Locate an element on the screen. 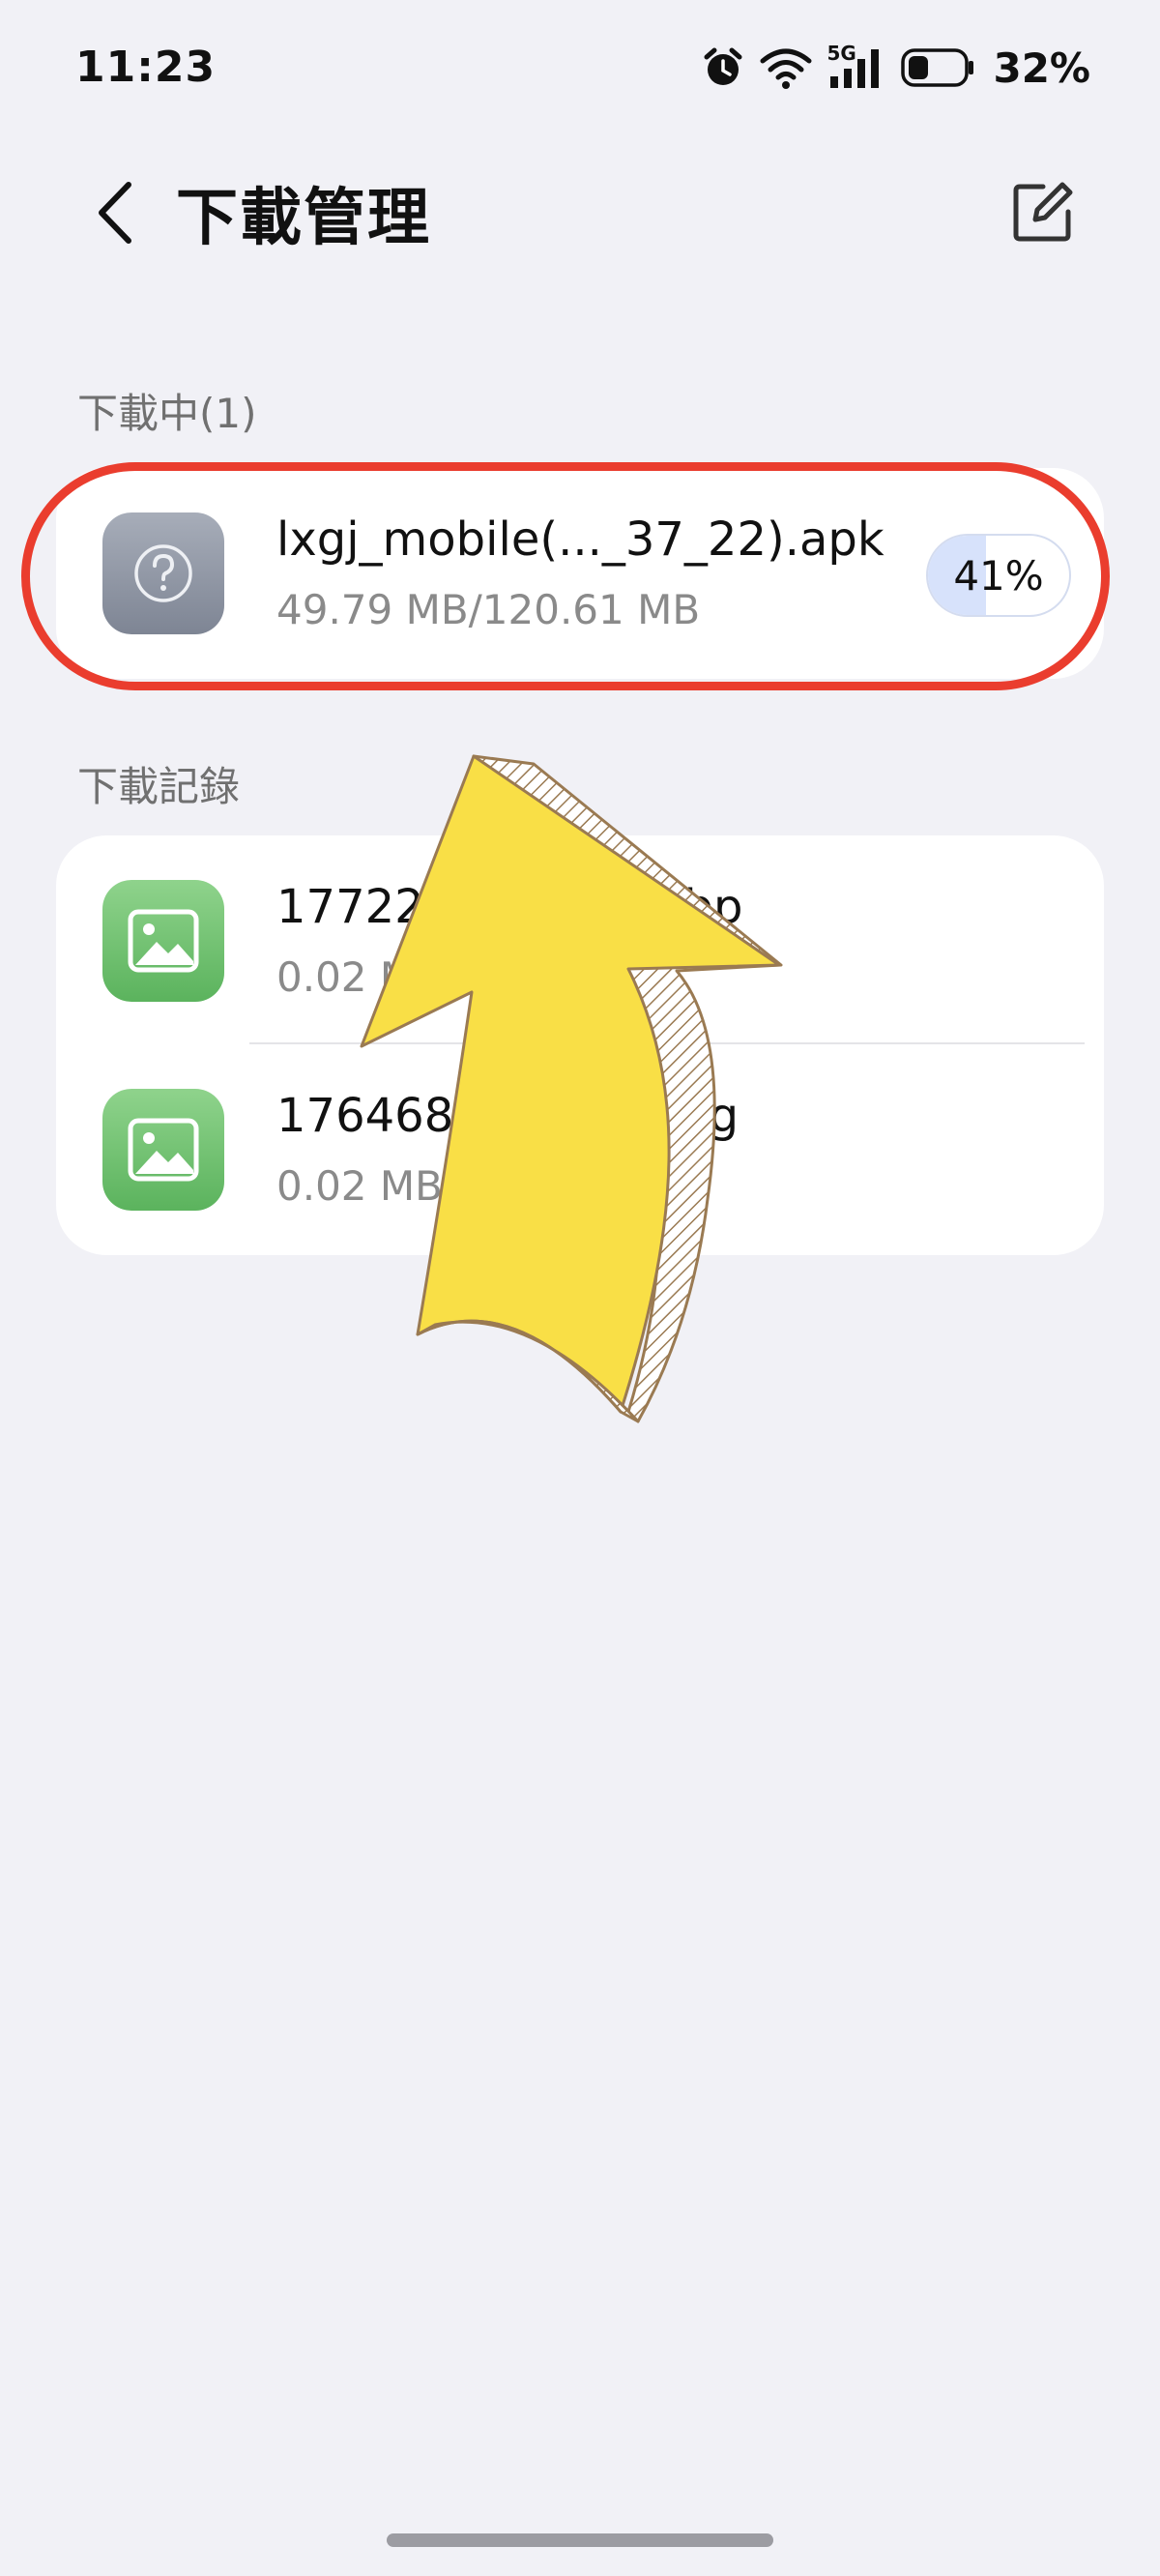 The height and width of the screenshot is (2576, 1160). status-icons: 5G 32% is located at coordinates (896, 68).